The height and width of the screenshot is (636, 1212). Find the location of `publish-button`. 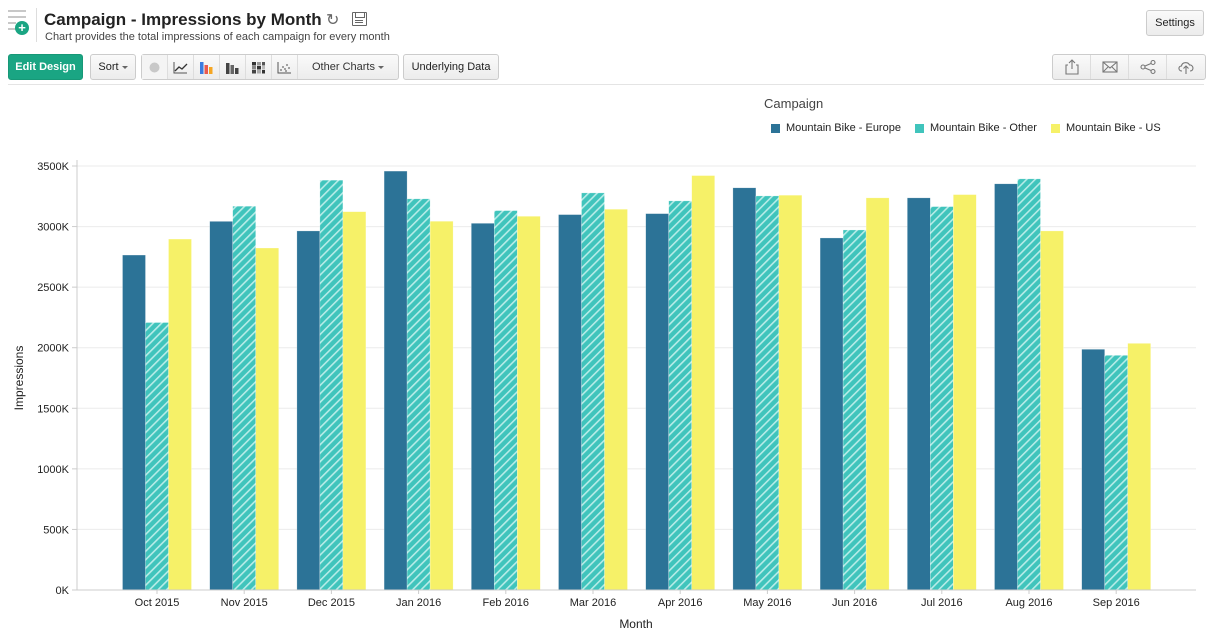

publish-button is located at coordinates (1186, 67).